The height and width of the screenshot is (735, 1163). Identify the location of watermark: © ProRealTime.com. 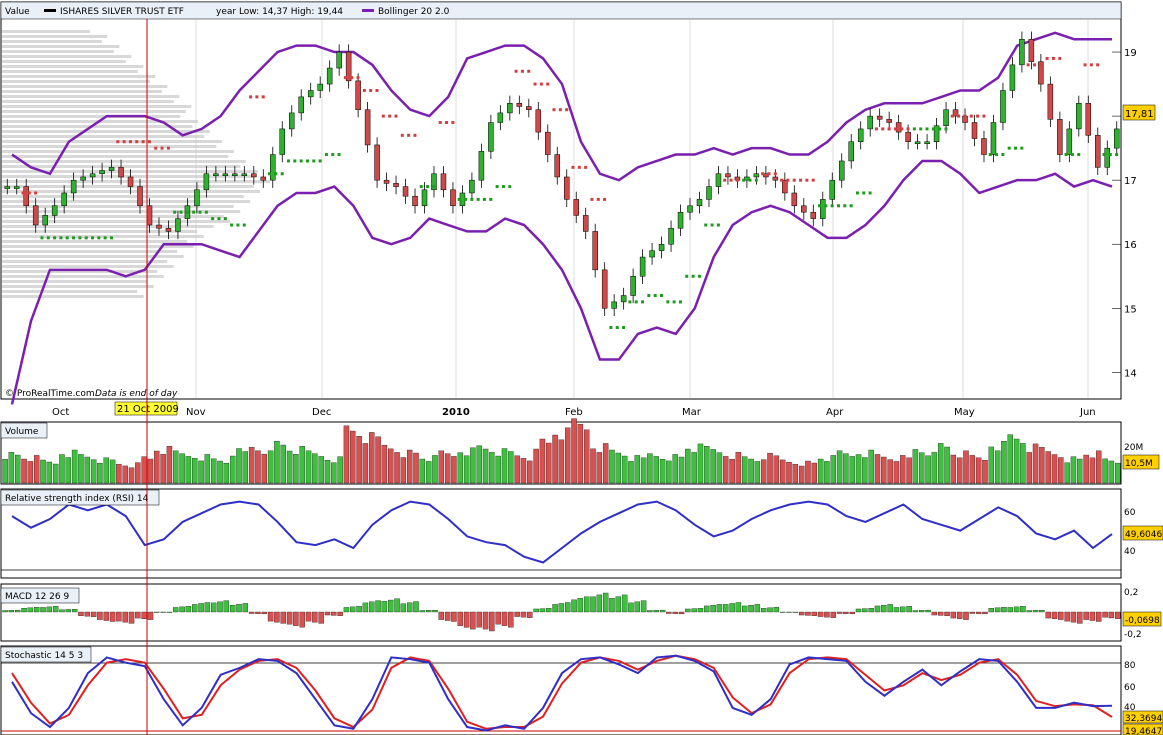
(50, 394).